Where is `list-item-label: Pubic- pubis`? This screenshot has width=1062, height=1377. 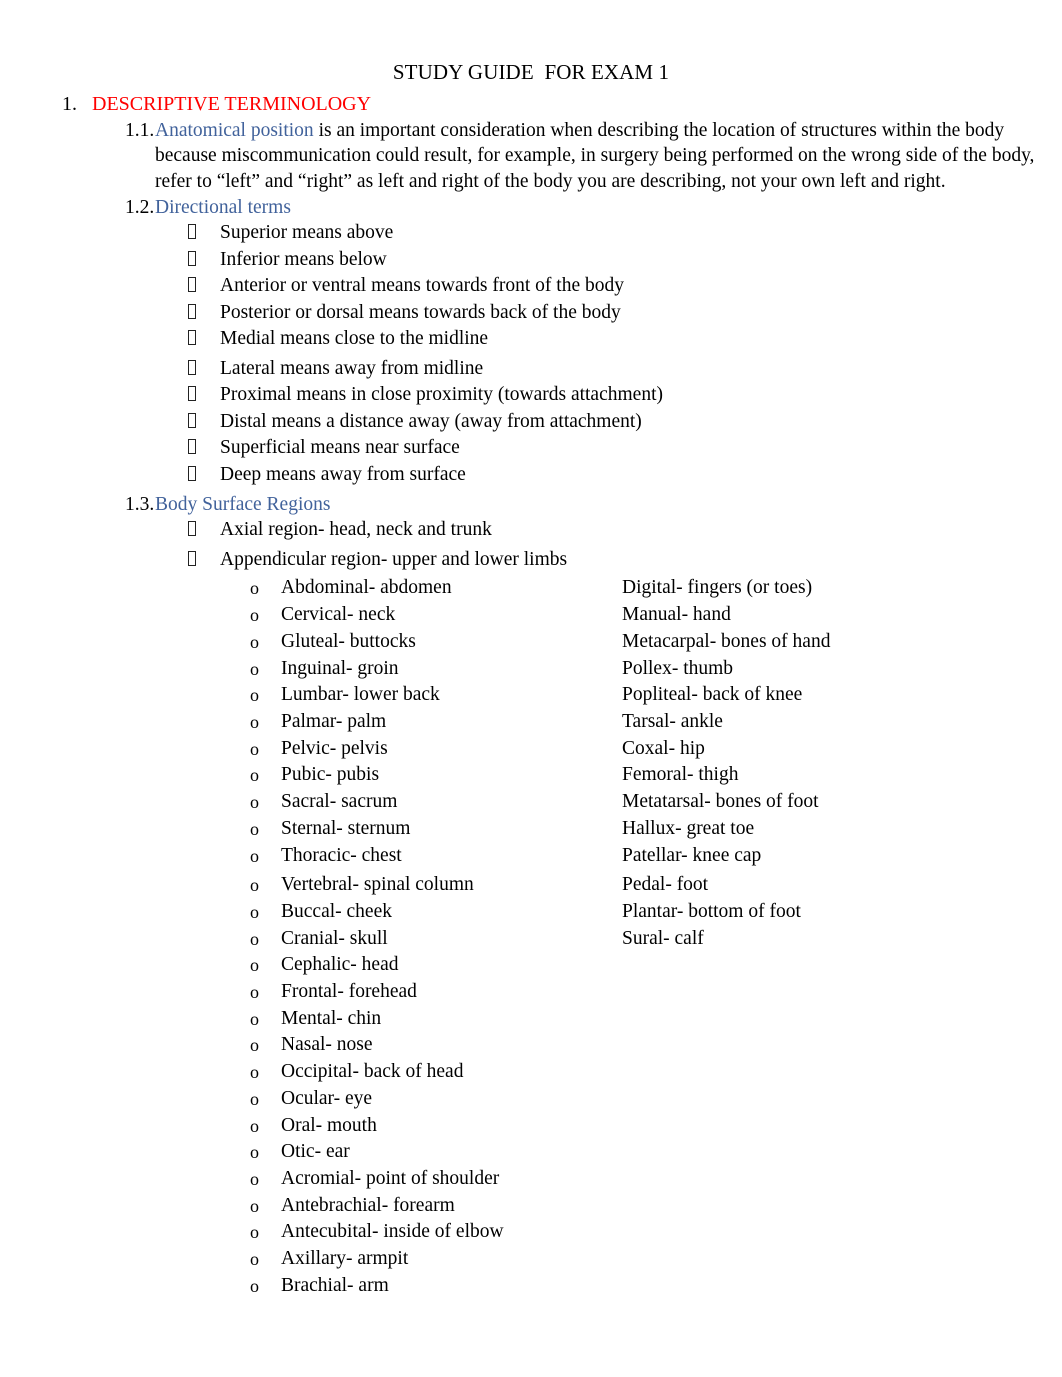 list-item-label: Pubic- pubis is located at coordinates (330, 775).